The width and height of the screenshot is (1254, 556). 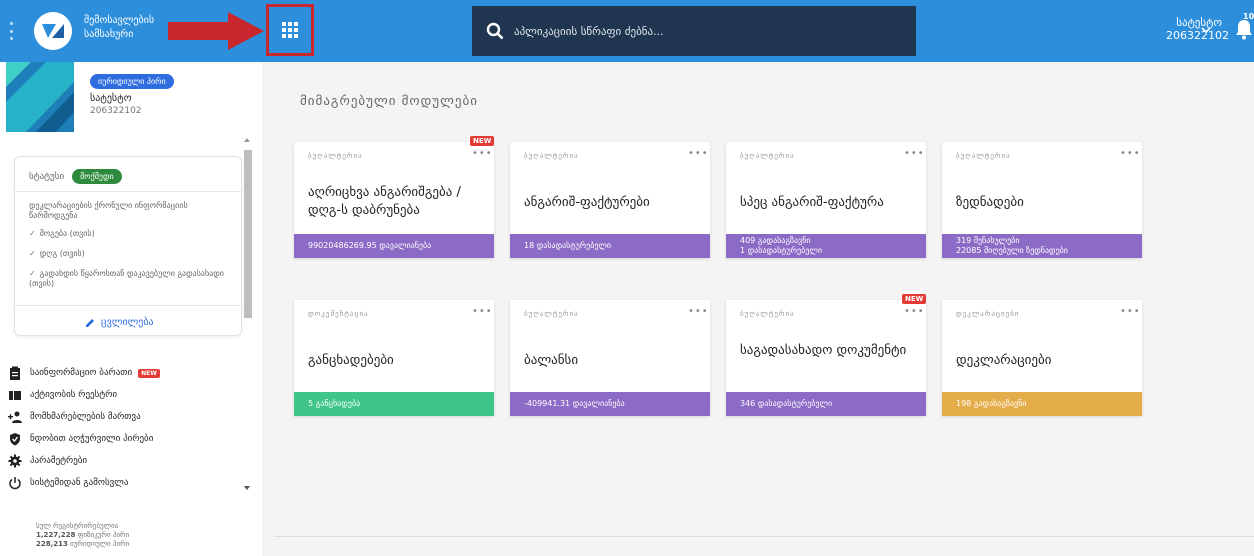 I want to click on card-title: აღრიცხვა ანგარიშგება / დღგ-ს დაბრუნება, so click(x=384, y=201).